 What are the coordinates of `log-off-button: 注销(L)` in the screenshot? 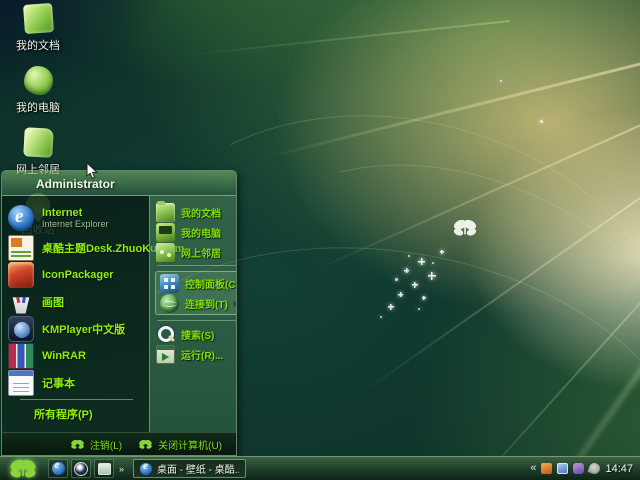 It's located at (96, 444).